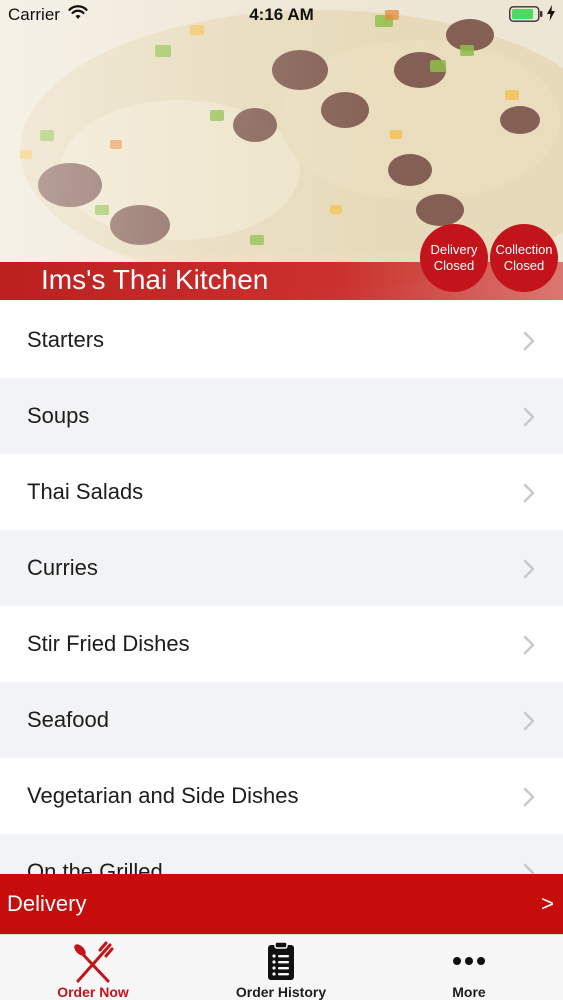 The image size is (563, 1000). Describe the element at coordinates (551, 13) in the screenshot. I see `charging-bolt-icon` at that location.